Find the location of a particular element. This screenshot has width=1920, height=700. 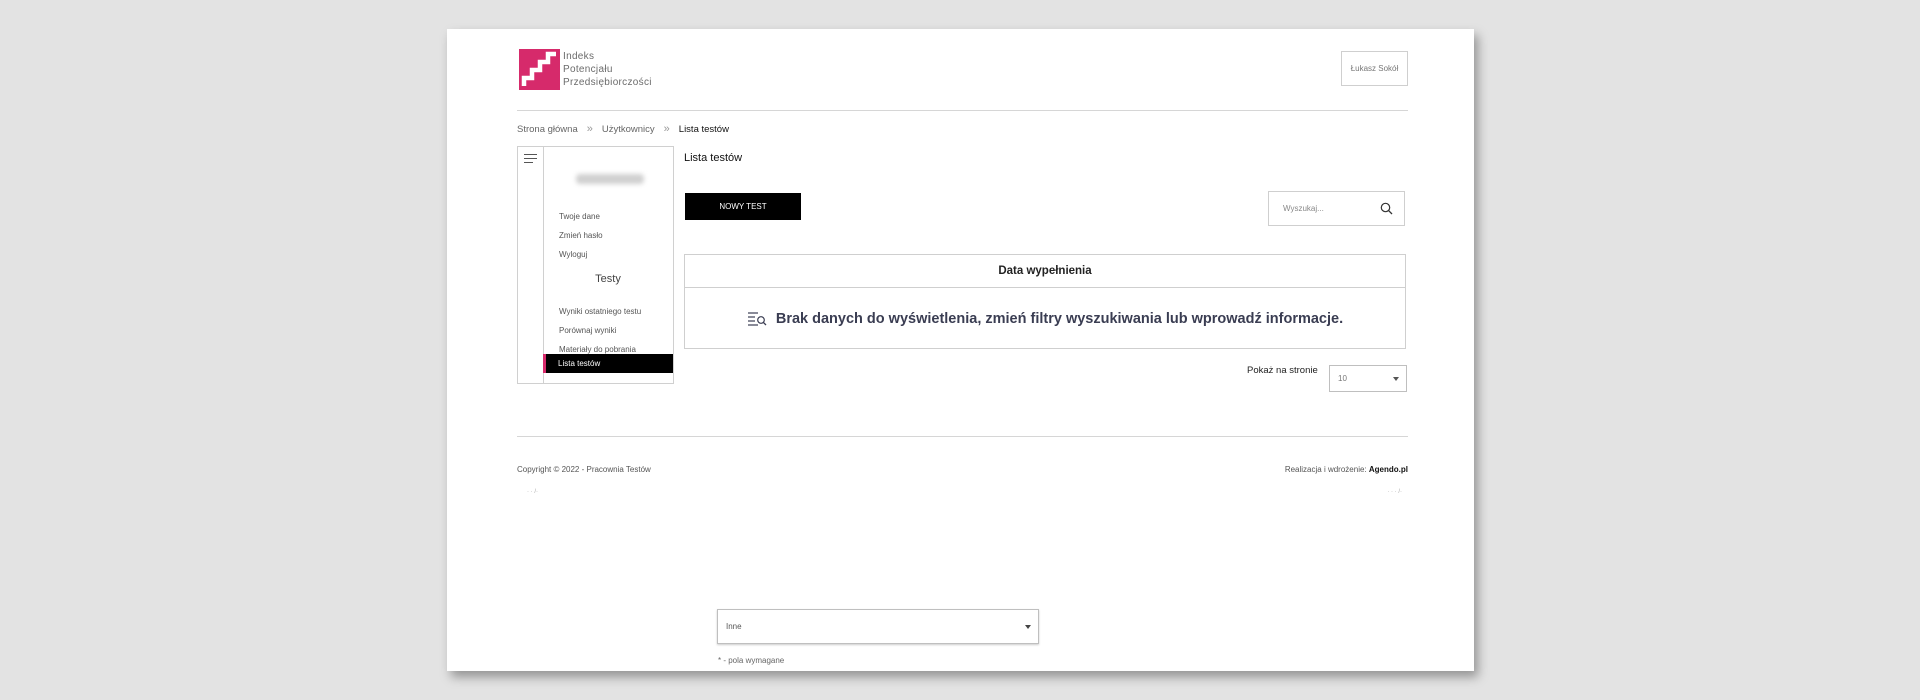

per-page-select: 10 is located at coordinates (1368, 378).